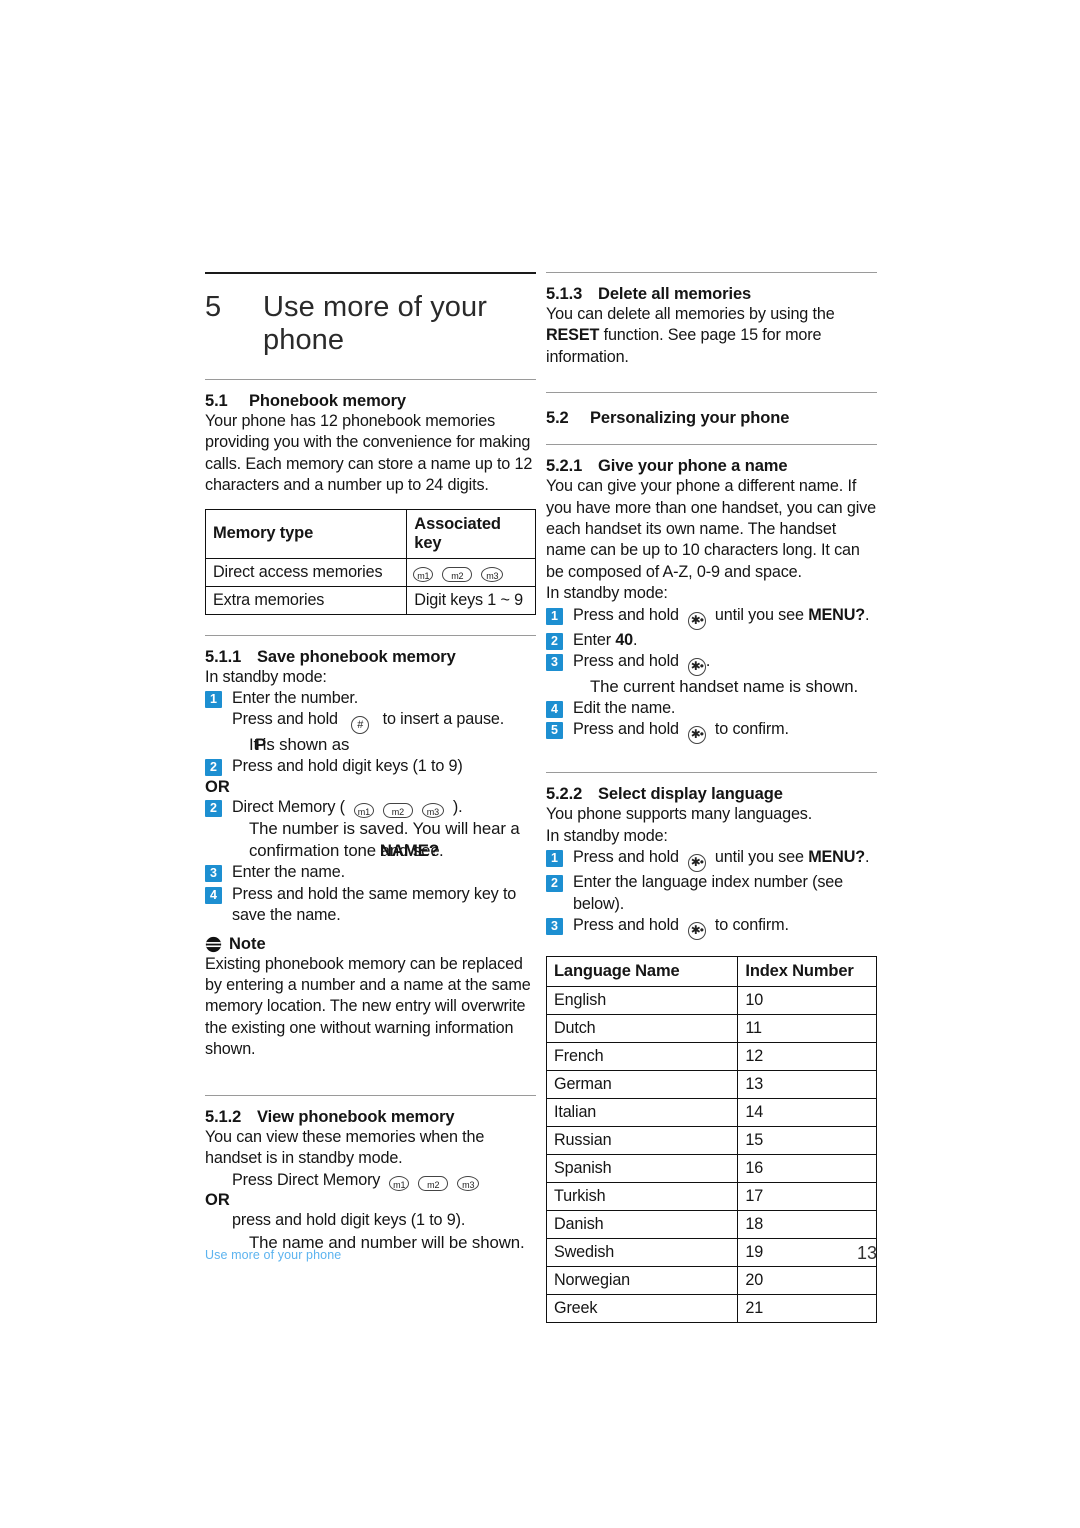 Image resolution: width=1080 pixels, height=1528 pixels. Describe the element at coordinates (328, 401) in the screenshot. I see `heading-5-1-title: Phonebook memory` at that location.